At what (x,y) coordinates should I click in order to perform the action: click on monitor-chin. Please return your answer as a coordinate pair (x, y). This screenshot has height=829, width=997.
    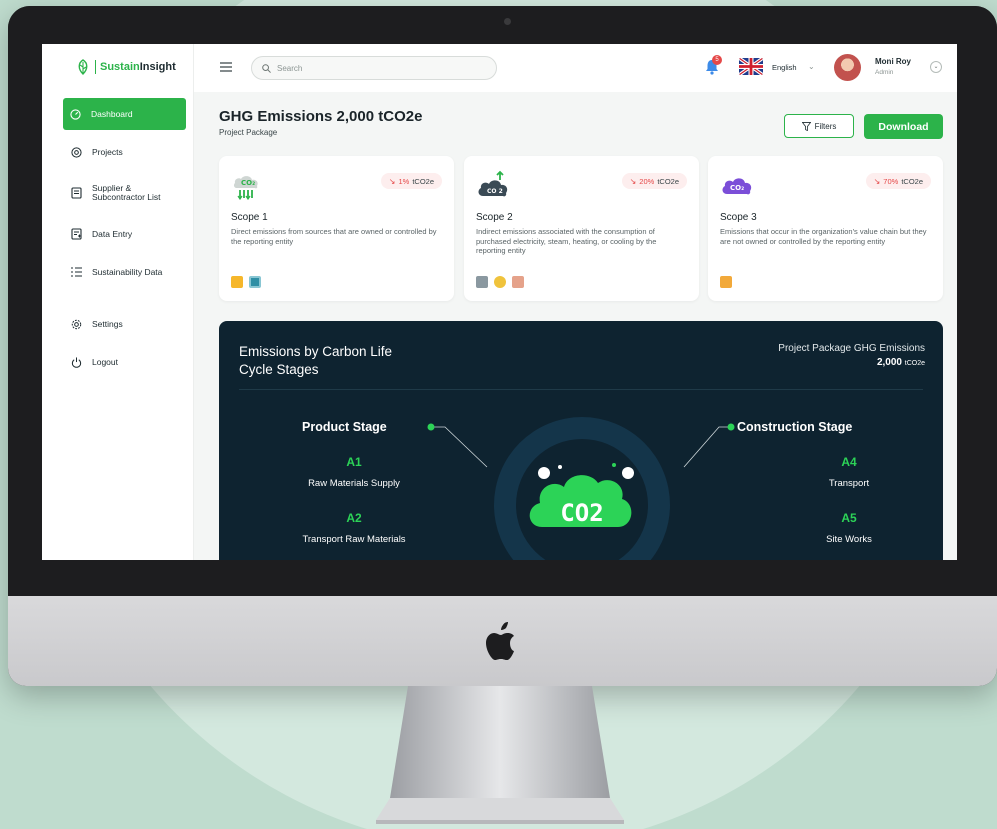
    Looking at the image, I should click on (502, 641).